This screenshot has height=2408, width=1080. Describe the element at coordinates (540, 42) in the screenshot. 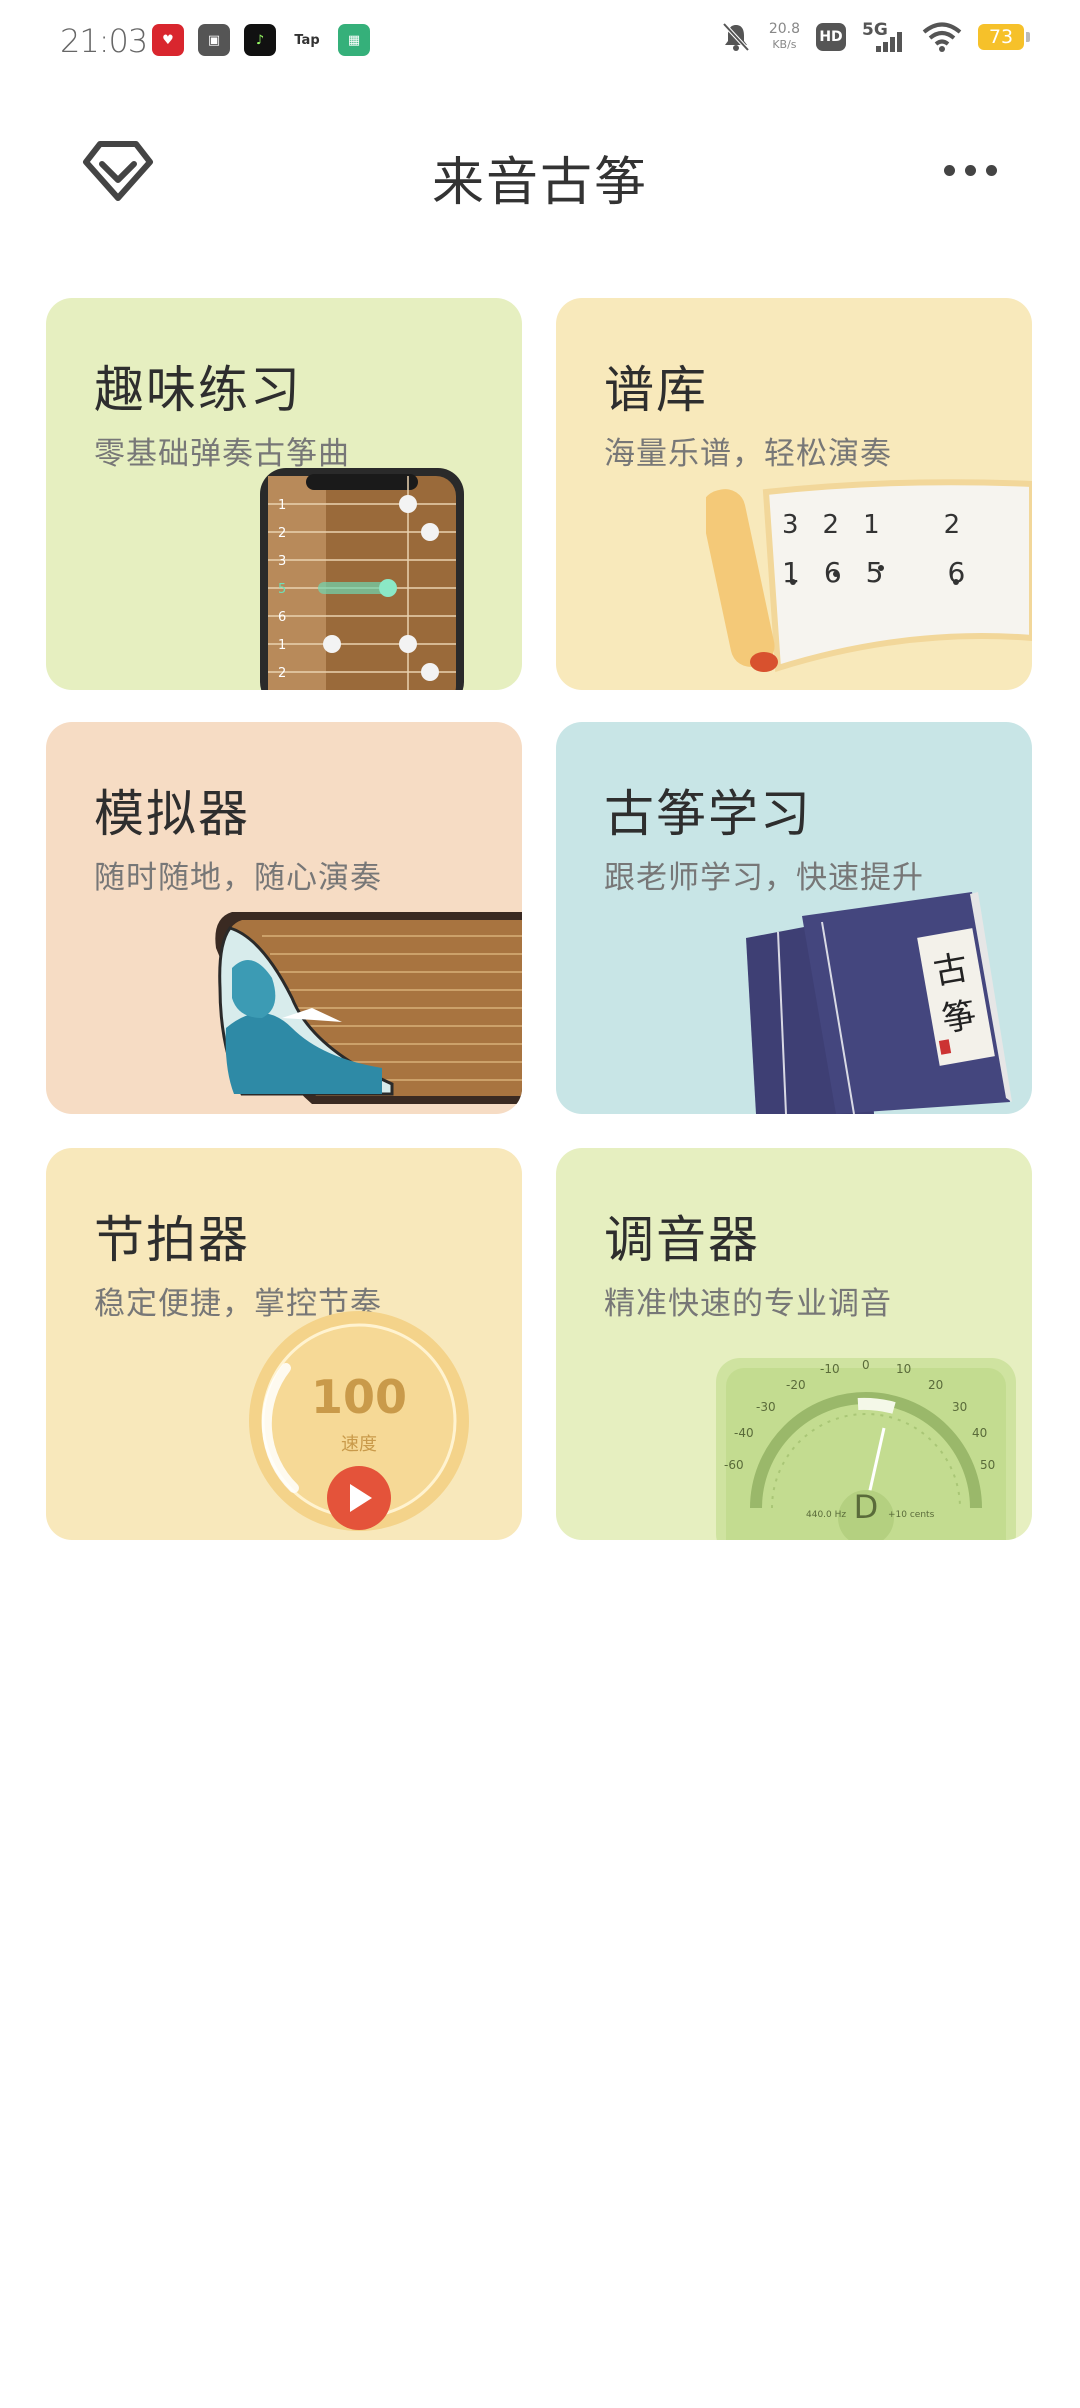

I see `status-bar: 21:03 ♥ ▣ ♪ Tap ▦ 20.8 KB/s HD 5G 73` at that location.